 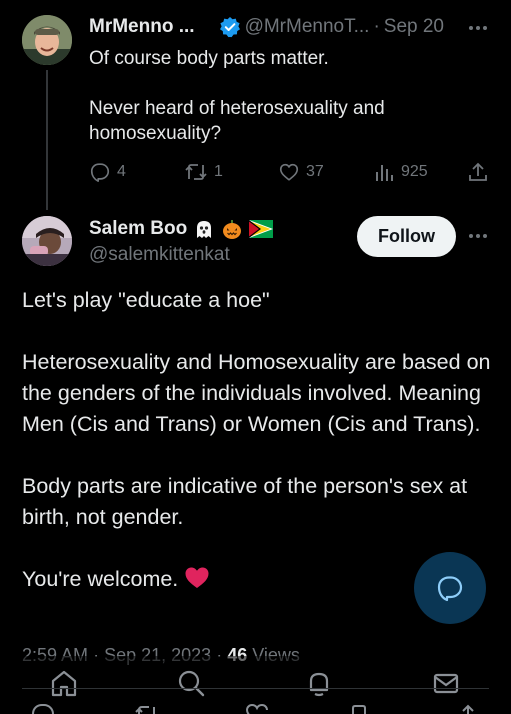 What do you see at coordinates (319, 683) in the screenshot?
I see `notifications-icon` at bounding box center [319, 683].